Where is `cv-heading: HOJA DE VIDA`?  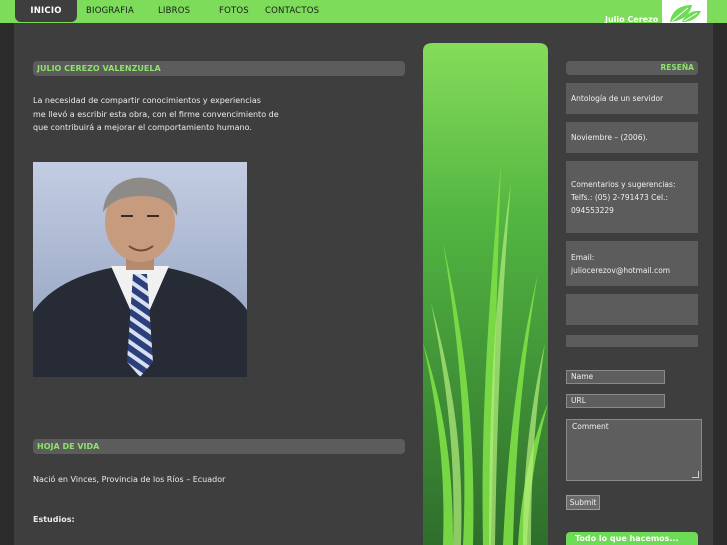 cv-heading: HOJA DE VIDA is located at coordinates (219, 446).